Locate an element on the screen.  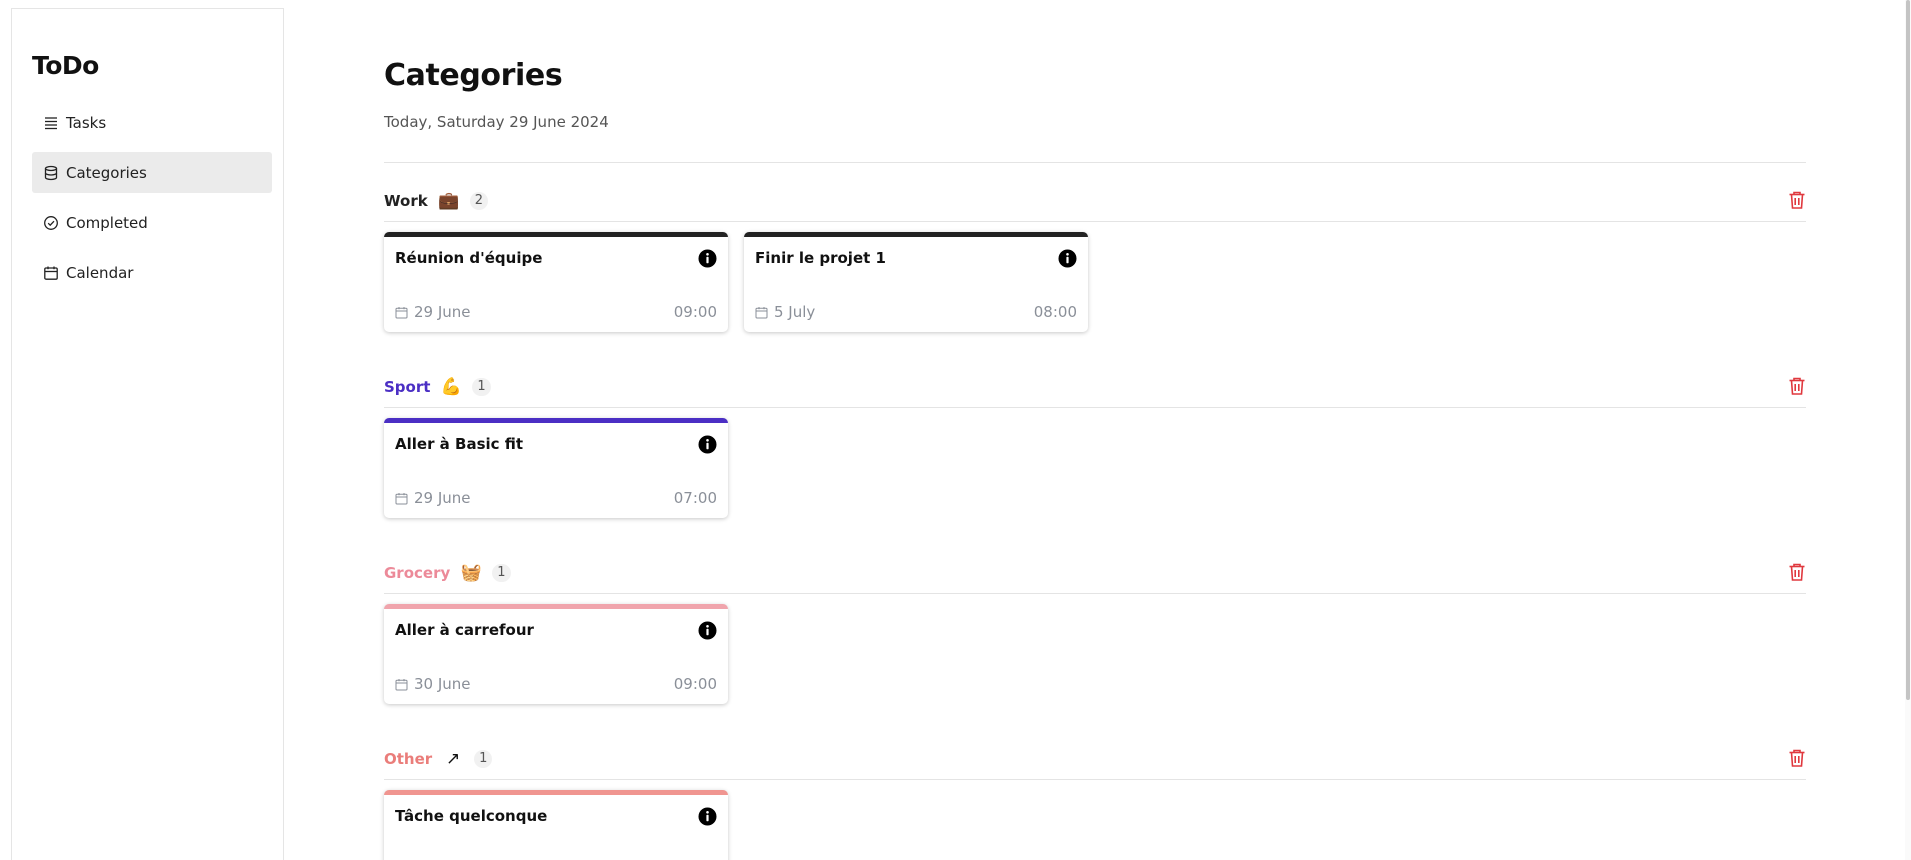
category-emoji: 🧺 is located at coordinates (471, 573).